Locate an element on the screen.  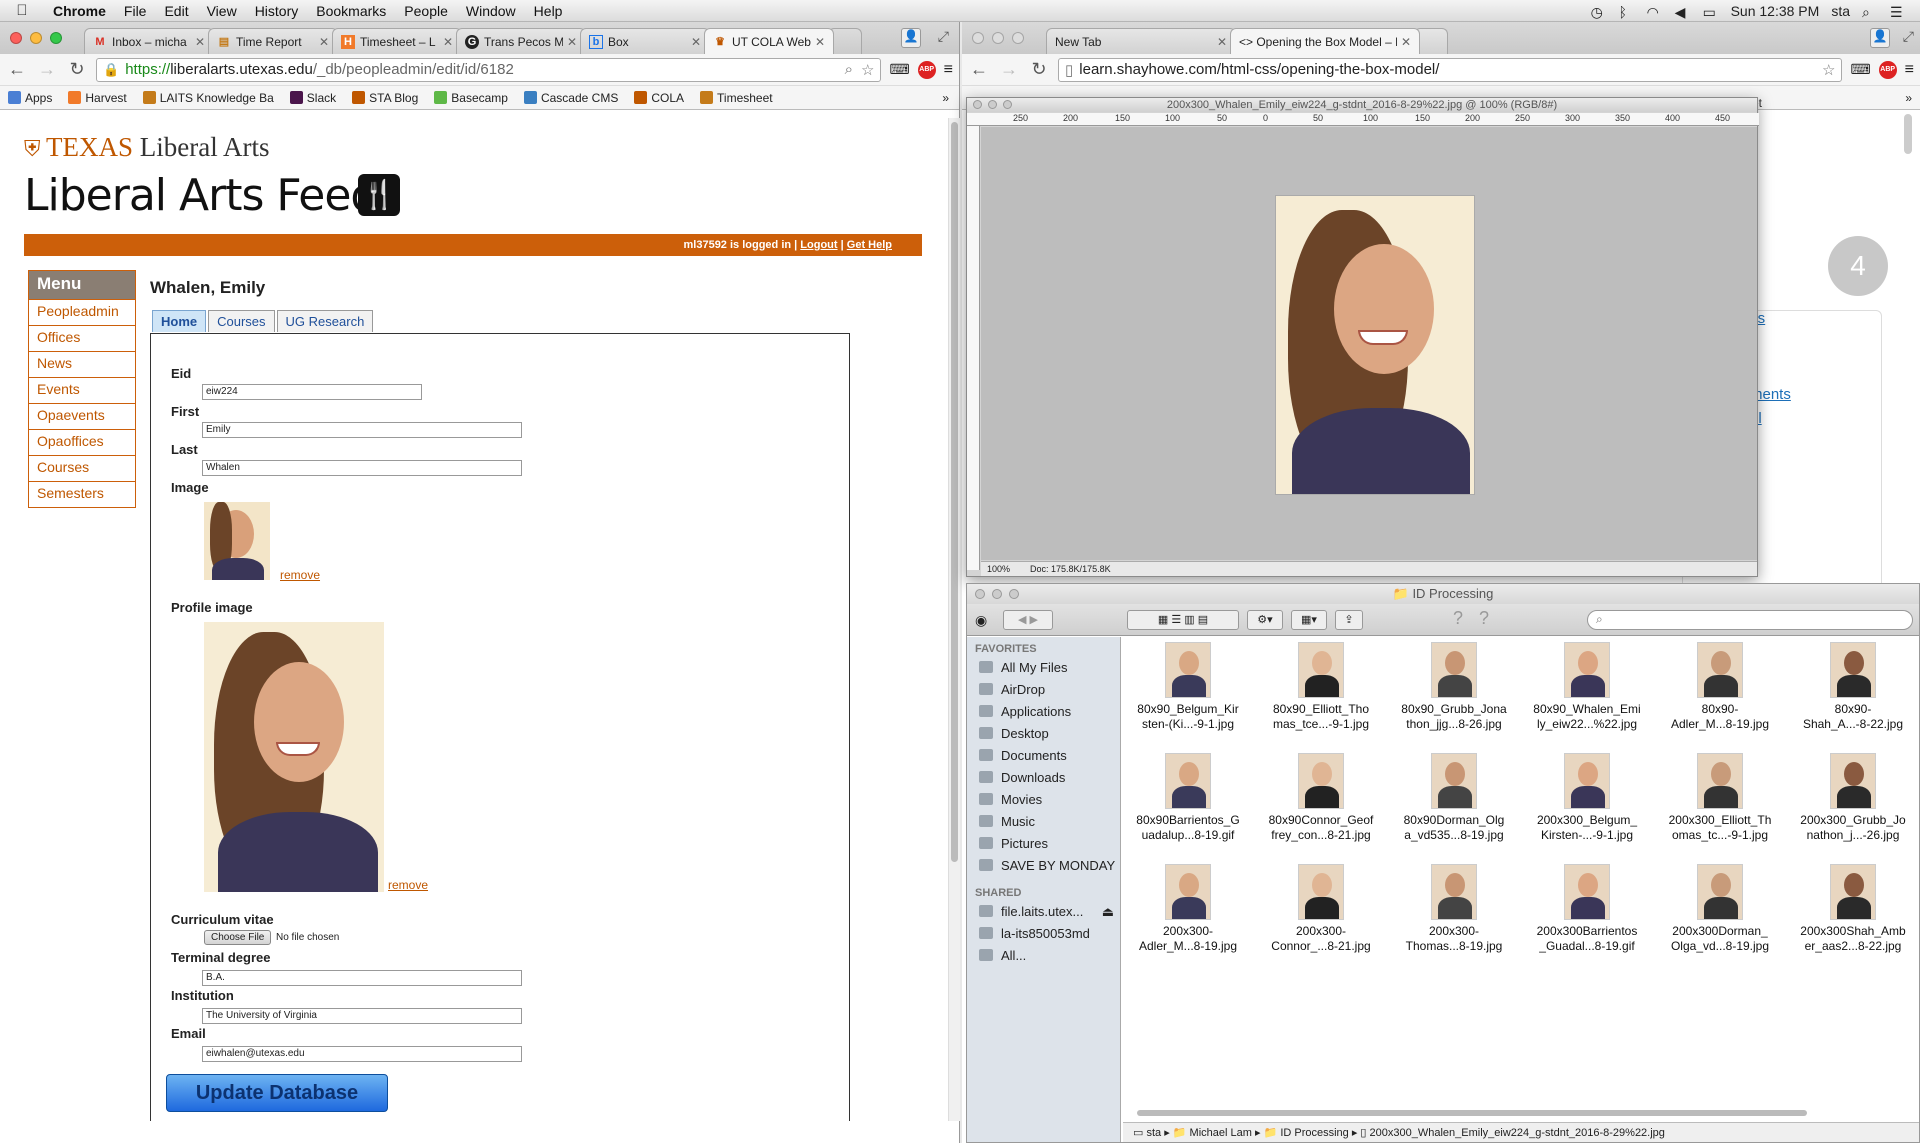
file-item: 200x300Barrientos _Guadal...8-19.gif is located at coordinates (1587, 909).